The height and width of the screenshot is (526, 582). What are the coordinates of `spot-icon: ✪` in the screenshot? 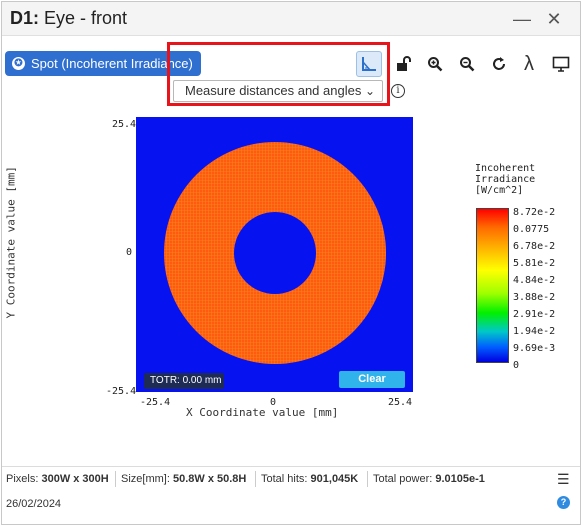 It's located at (18, 63).